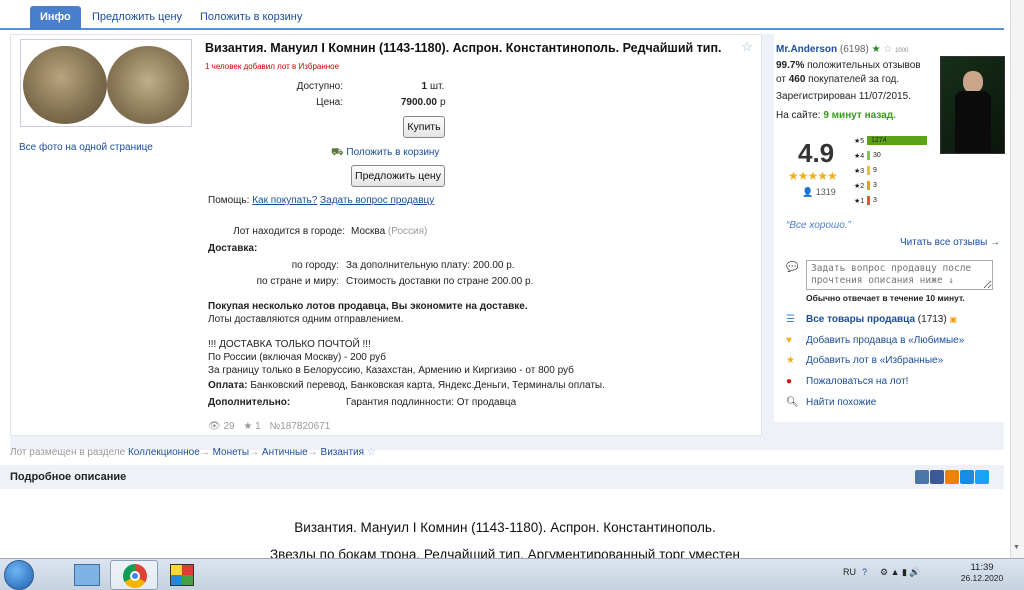 The width and height of the screenshot is (1024, 590). What do you see at coordinates (134, 575) in the screenshot?
I see `taskbar-app-chrome` at bounding box center [134, 575].